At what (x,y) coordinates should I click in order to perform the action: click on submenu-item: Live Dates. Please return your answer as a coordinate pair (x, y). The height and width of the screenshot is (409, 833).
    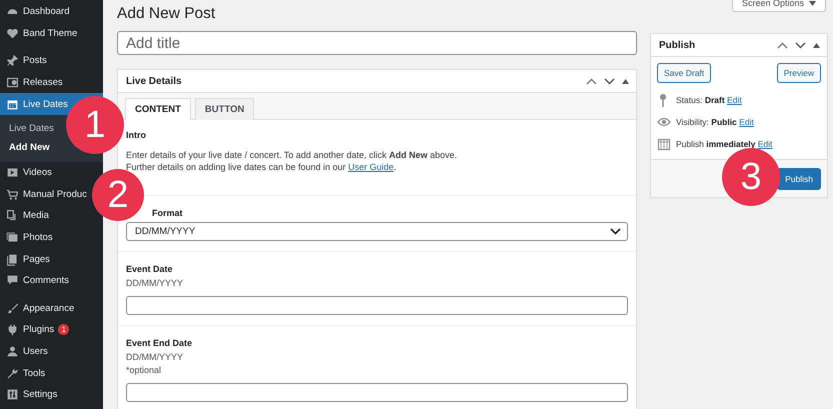
    Looking at the image, I should click on (28, 128).